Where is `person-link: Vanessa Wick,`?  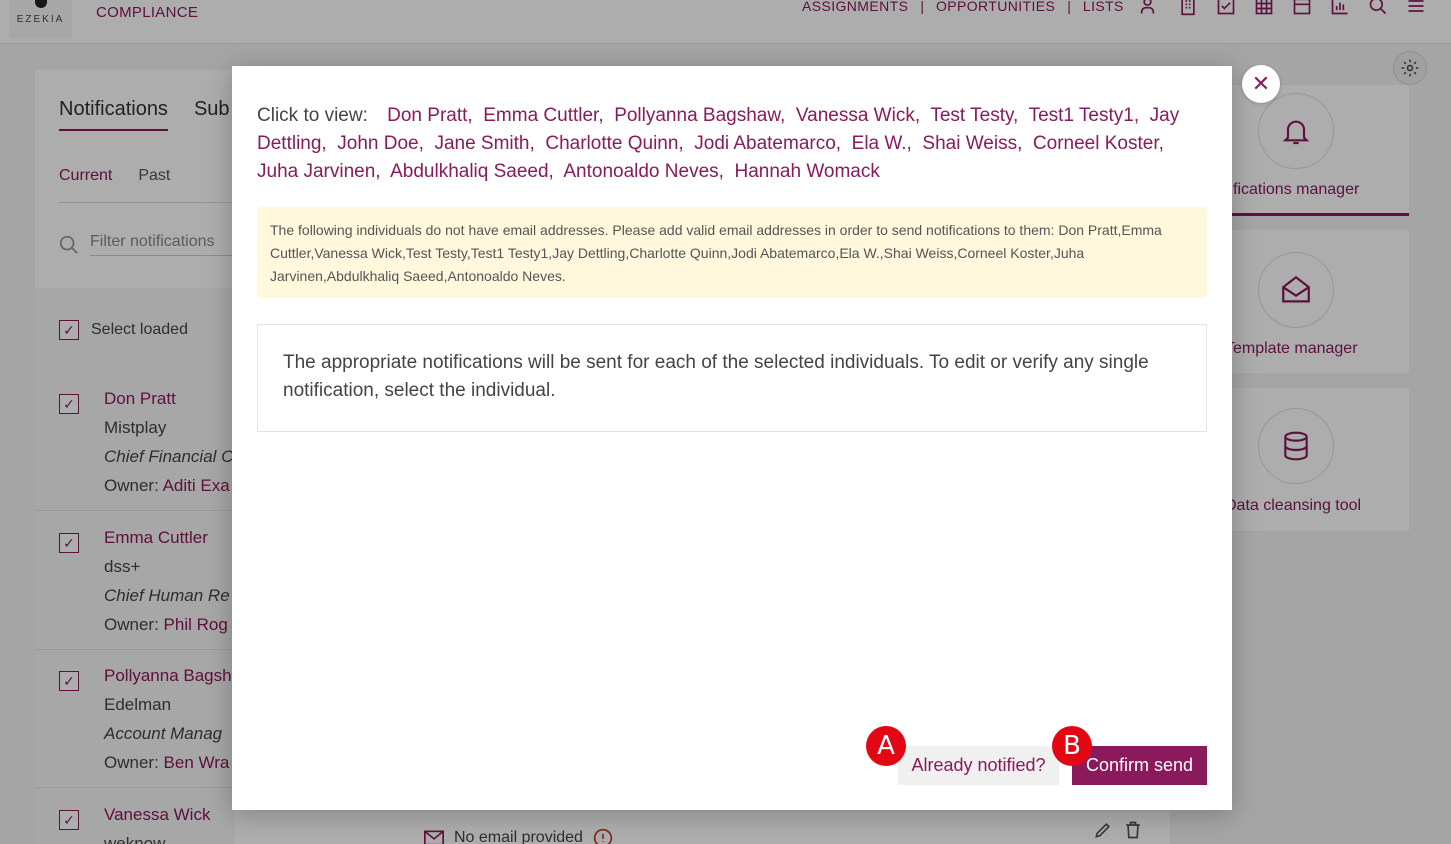
person-link: Vanessa Wick, is located at coordinates (858, 115).